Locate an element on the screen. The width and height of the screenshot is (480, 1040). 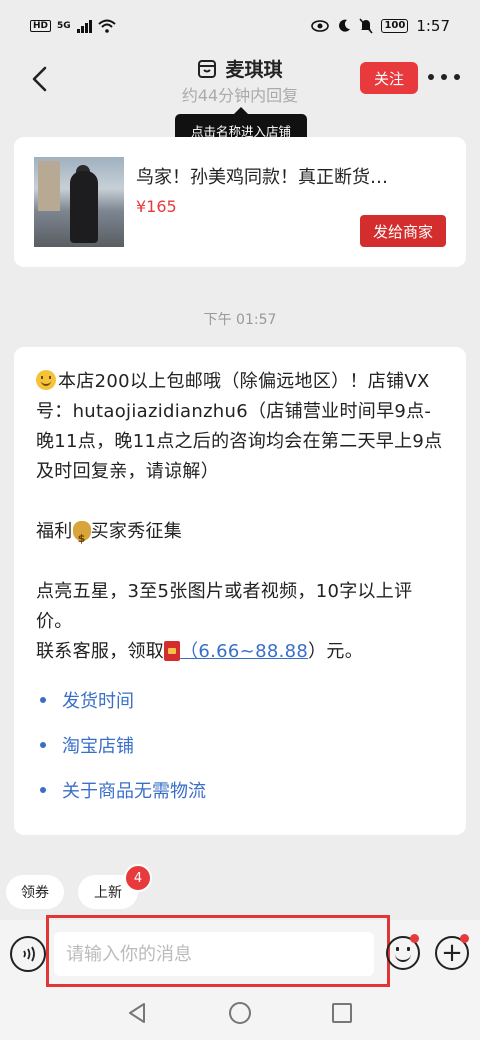
status-right: 100 1:57 is located at coordinates (380, 26).